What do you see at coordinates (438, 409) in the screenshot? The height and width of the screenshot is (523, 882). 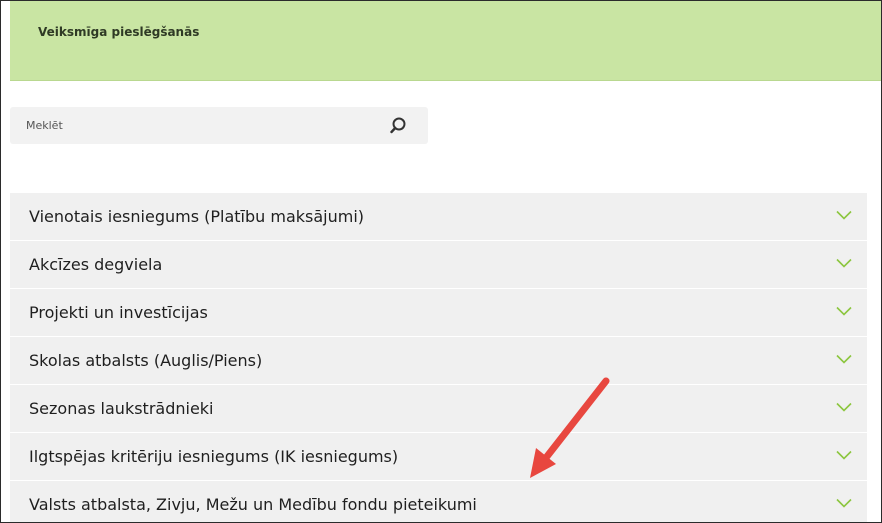 I see `accordion-item-sezonas-laukstradnieki: Sezonas laukstrādnieki` at bounding box center [438, 409].